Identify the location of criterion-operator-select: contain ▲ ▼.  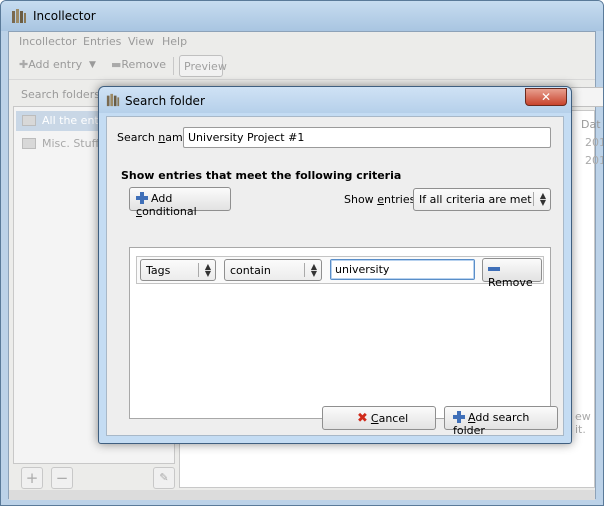
(273, 270).